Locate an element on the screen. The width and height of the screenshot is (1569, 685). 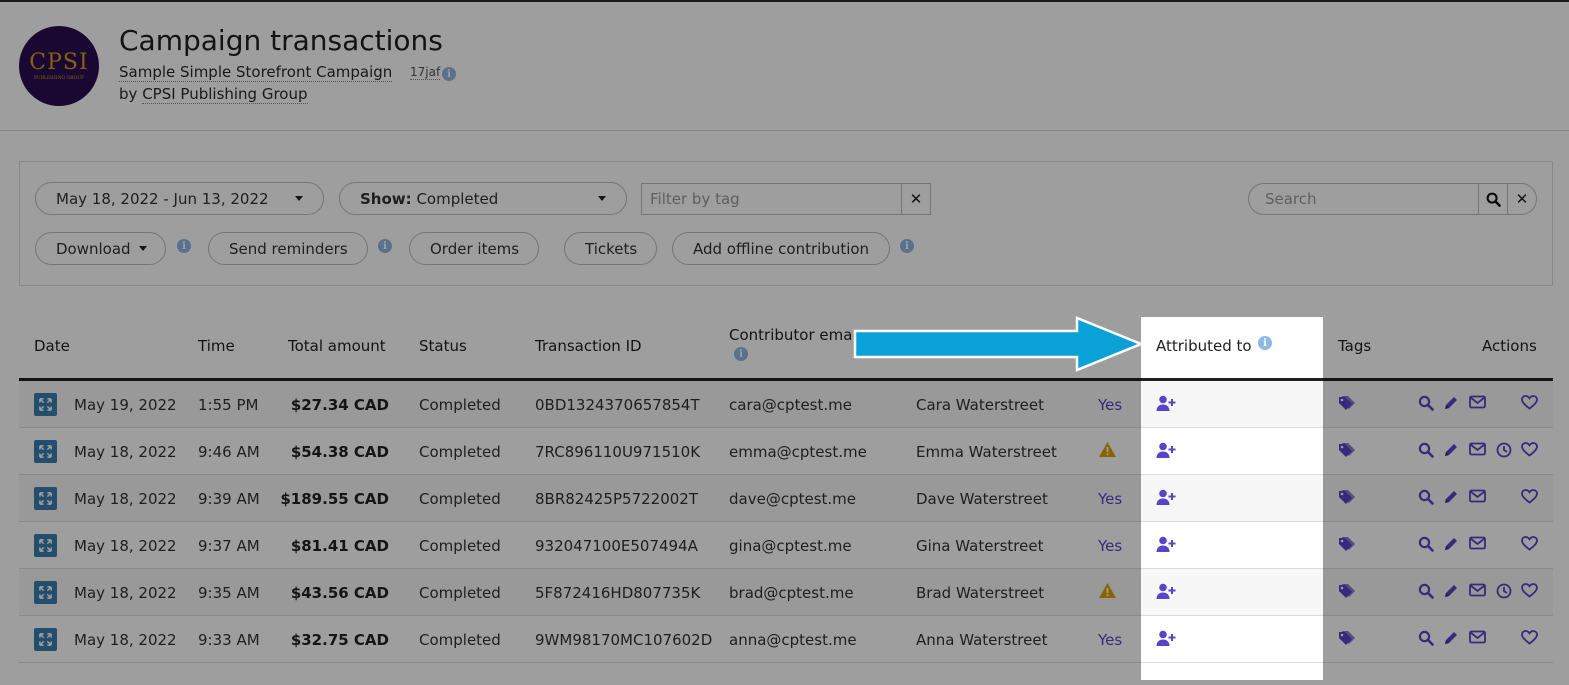
cell-total-amount: $54.38 CAD is located at coordinates (339, 452).